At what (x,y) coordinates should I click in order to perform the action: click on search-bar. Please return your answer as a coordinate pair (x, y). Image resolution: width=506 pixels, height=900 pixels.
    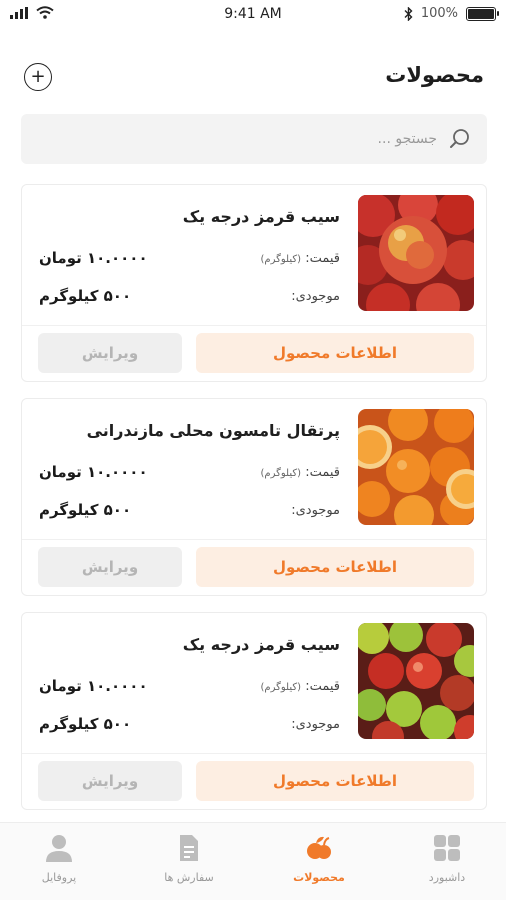
    Looking at the image, I should click on (254, 139).